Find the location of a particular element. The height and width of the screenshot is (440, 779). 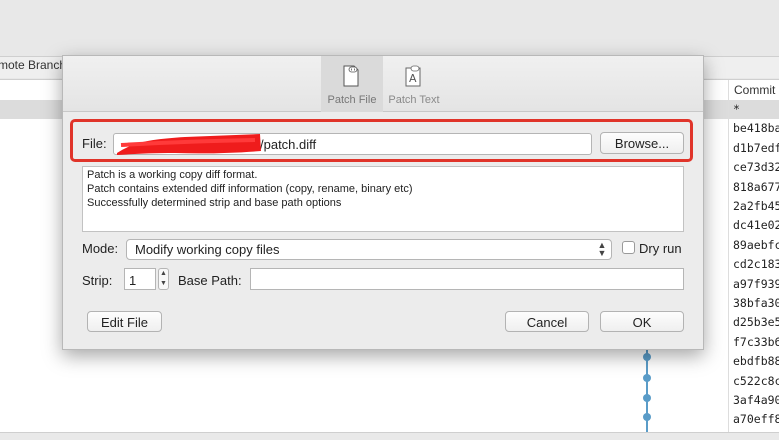

mode-select: Modify working copy files ▲ ▼ is located at coordinates (369, 249).